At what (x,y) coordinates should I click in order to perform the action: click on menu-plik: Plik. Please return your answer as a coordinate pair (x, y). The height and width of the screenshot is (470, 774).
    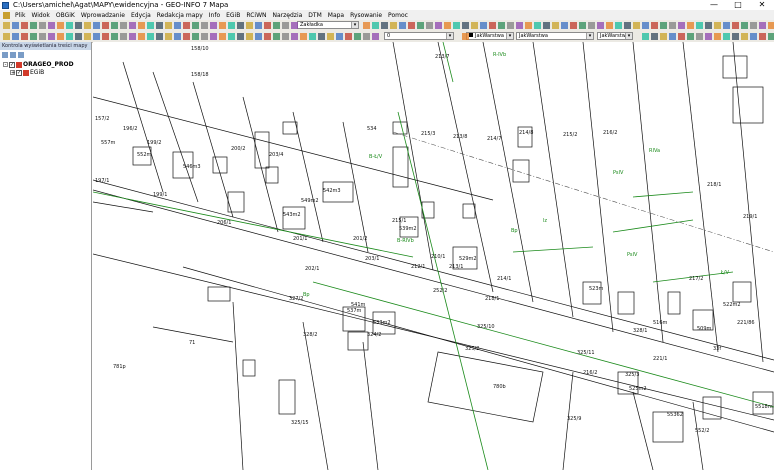
    Looking at the image, I should click on (20, 15).